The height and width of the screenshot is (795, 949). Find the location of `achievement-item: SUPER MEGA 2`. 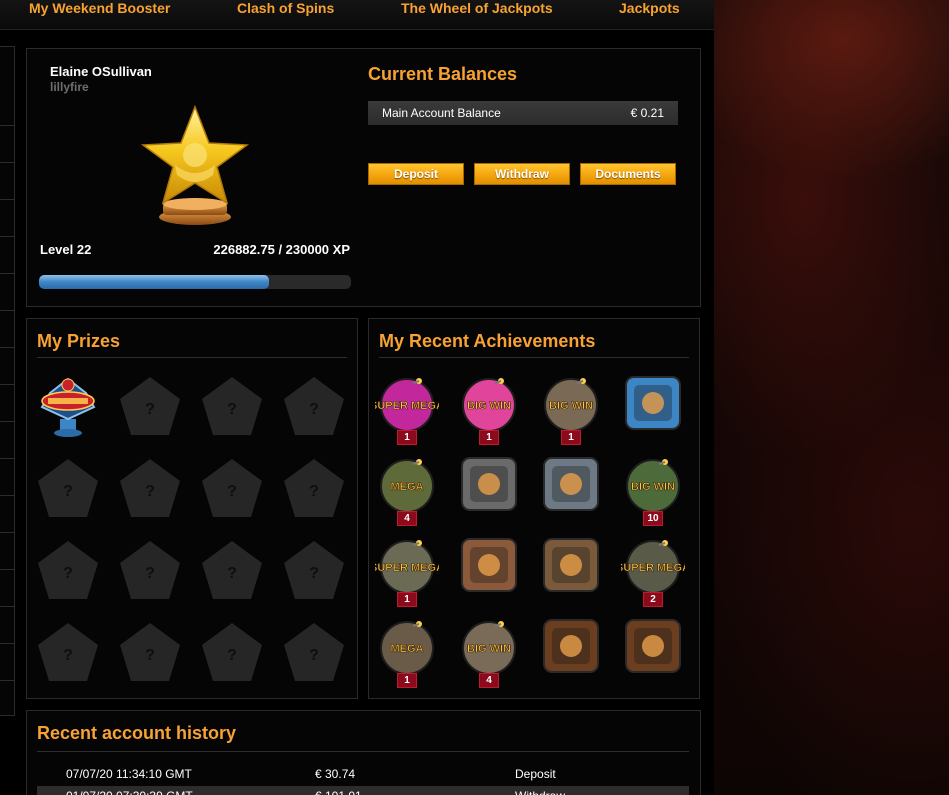

achievement-item: SUPER MEGA 2 is located at coordinates (653, 571).